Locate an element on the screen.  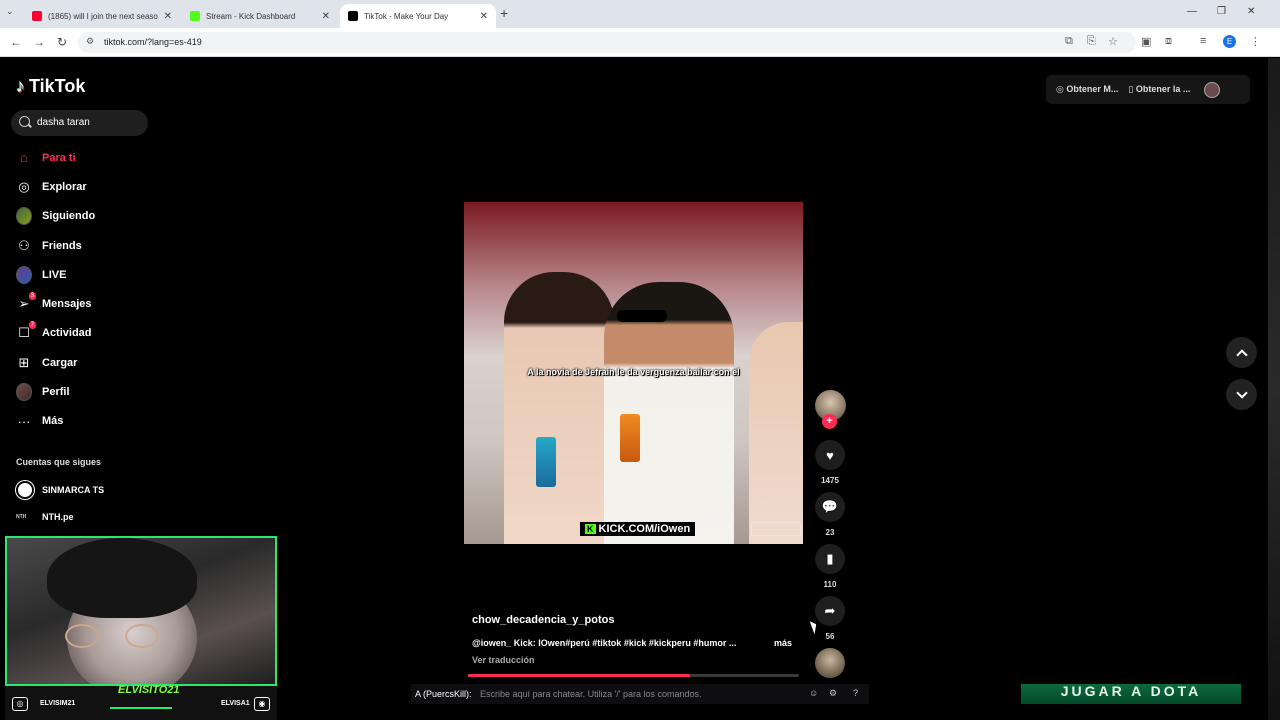
sidebar-item-perfil: Perfil is located at coordinates (80, 391).